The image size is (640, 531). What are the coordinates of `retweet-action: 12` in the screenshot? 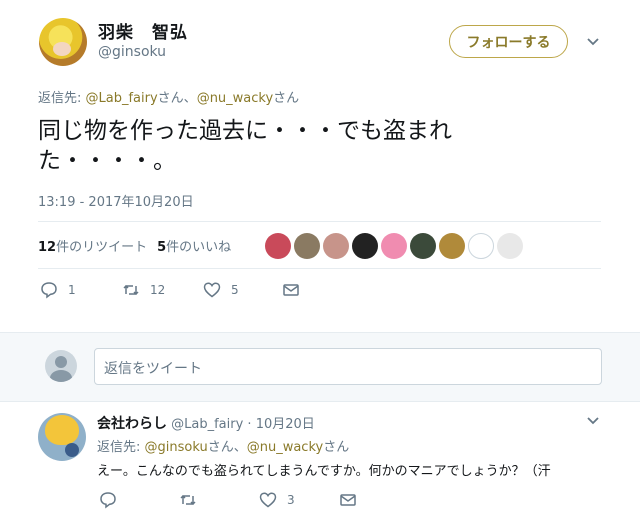 It's located at (162, 290).